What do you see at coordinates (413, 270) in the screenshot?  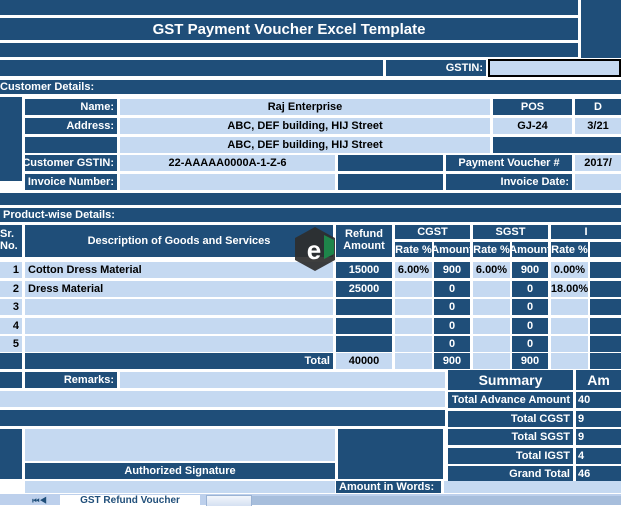 I see `table-cell-cgst_rate: 6.00%` at bounding box center [413, 270].